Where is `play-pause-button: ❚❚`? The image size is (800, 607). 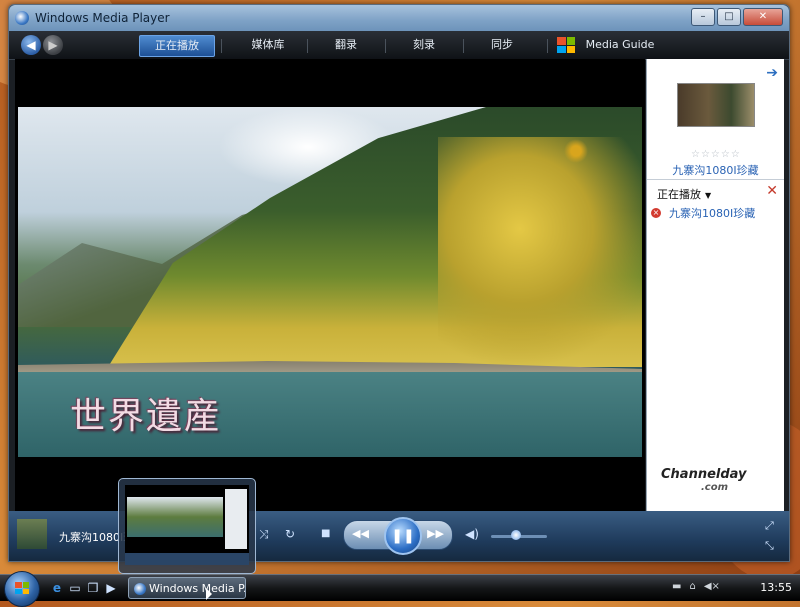 play-pause-button: ❚❚ is located at coordinates (403, 536).